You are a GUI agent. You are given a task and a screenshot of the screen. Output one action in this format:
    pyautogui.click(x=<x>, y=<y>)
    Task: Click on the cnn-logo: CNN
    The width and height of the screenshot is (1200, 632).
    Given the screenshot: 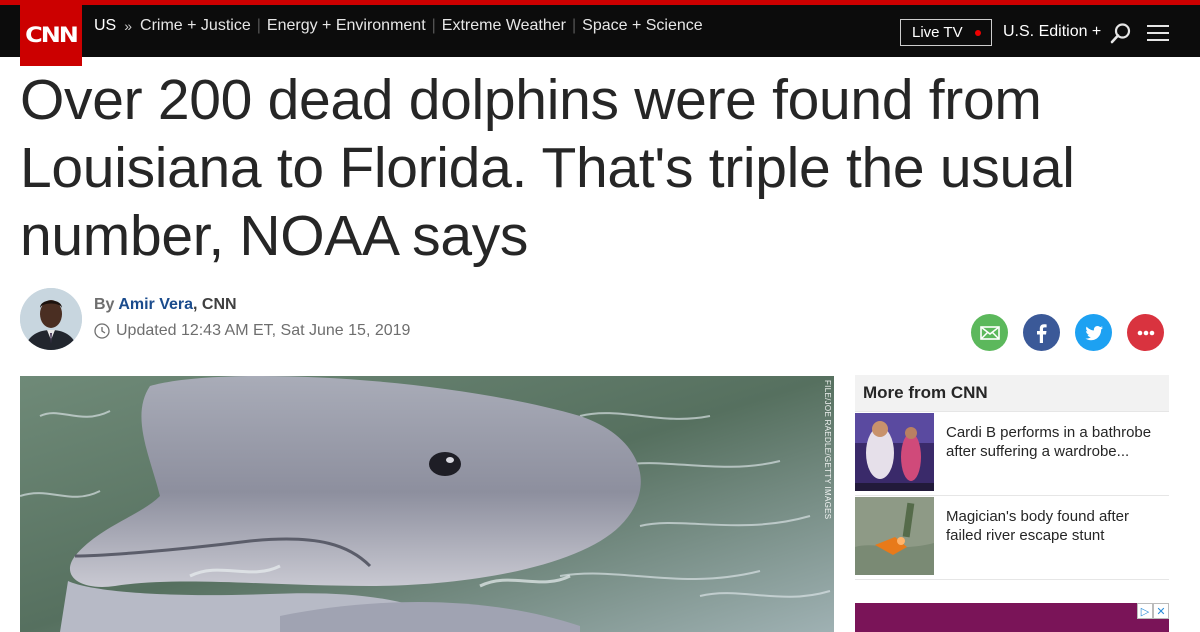 What is the action you would take?
    pyautogui.click(x=51, y=35)
    